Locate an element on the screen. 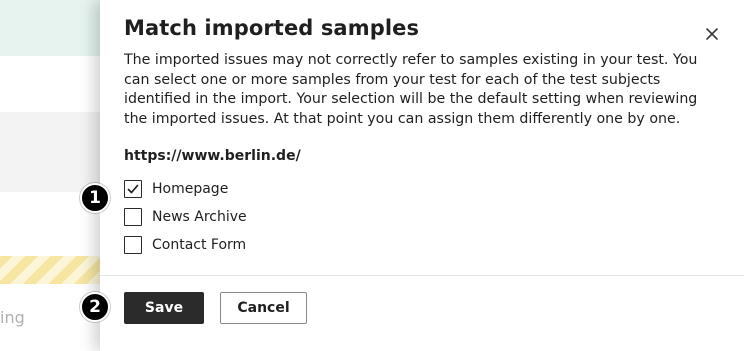 This screenshot has width=744, height=351. dialog-title: Match imported samples is located at coordinates (272, 28).